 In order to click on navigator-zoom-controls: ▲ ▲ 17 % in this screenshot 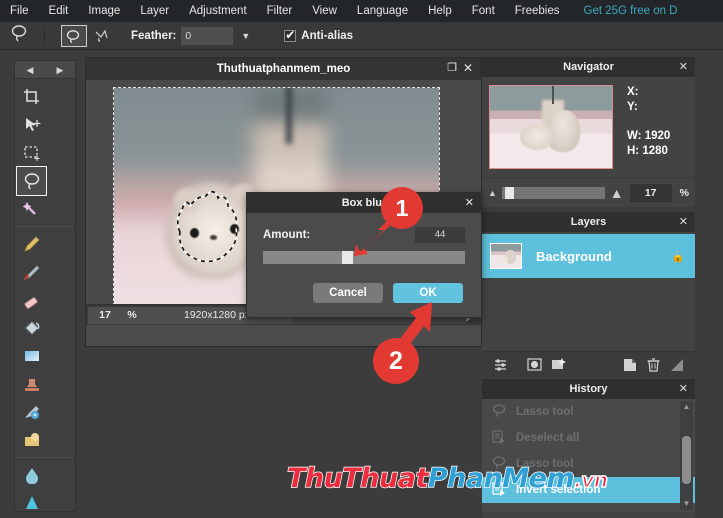, I will do `click(588, 192)`.